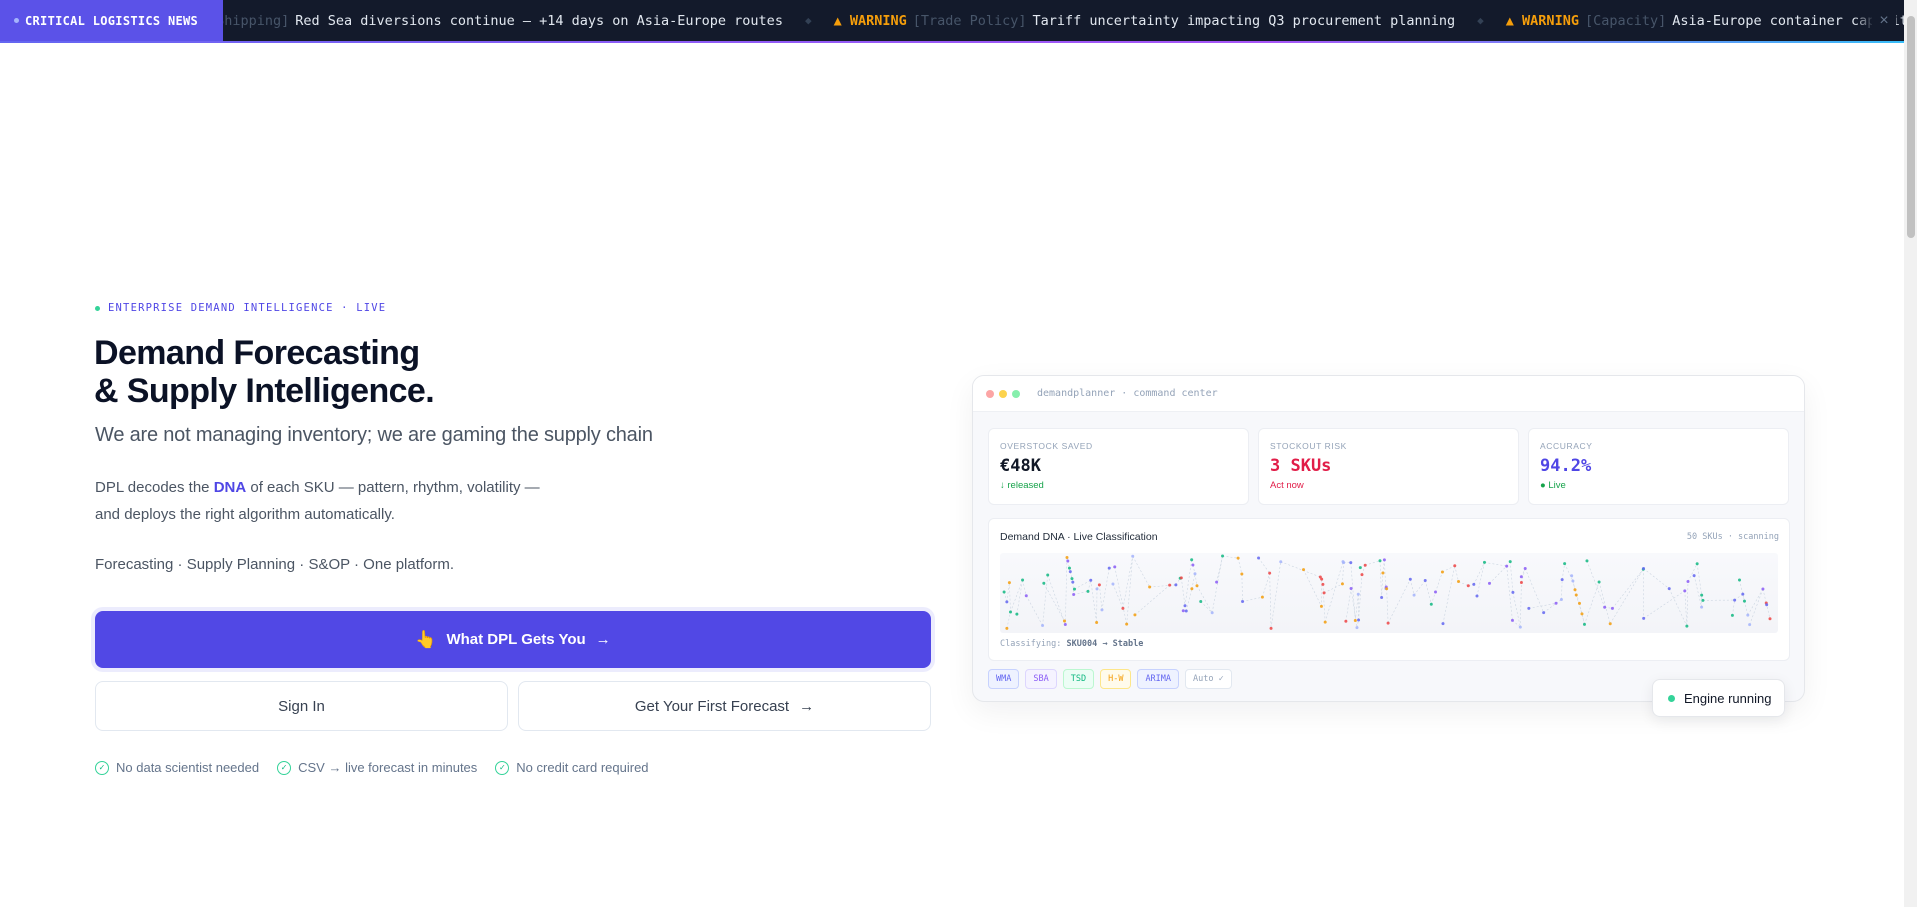 This screenshot has height=907, width=1917. What do you see at coordinates (969, 20) in the screenshot?
I see `ticker-tag: [Trade Policy]` at bounding box center [969, 20].